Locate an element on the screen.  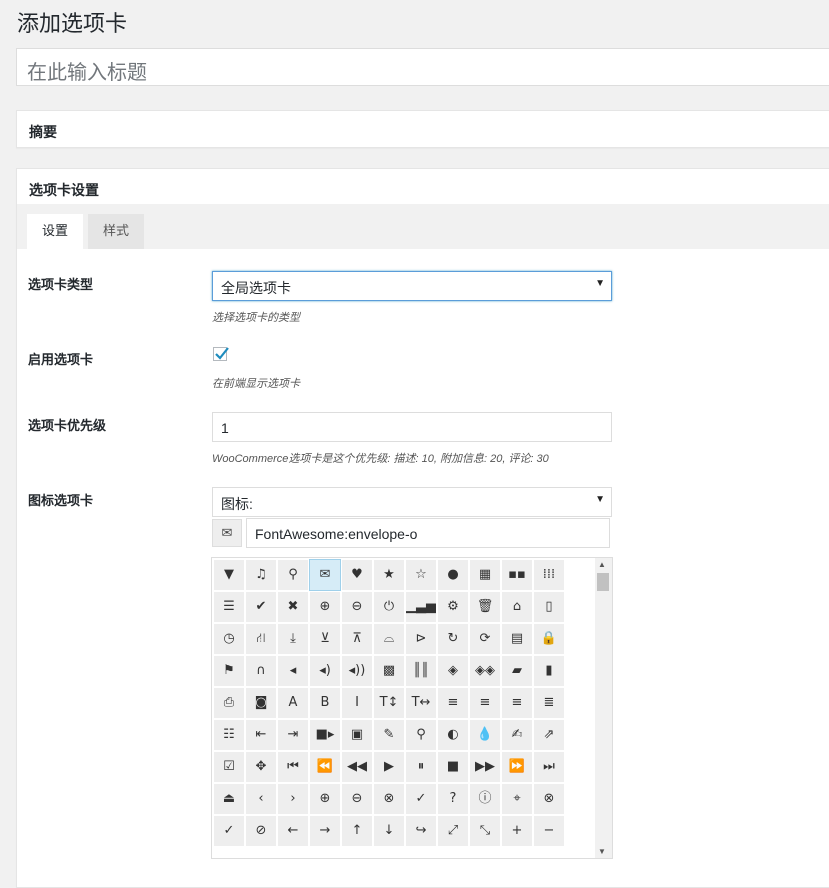
text-height-icon: T↕ is located at coordinates (389, 703).